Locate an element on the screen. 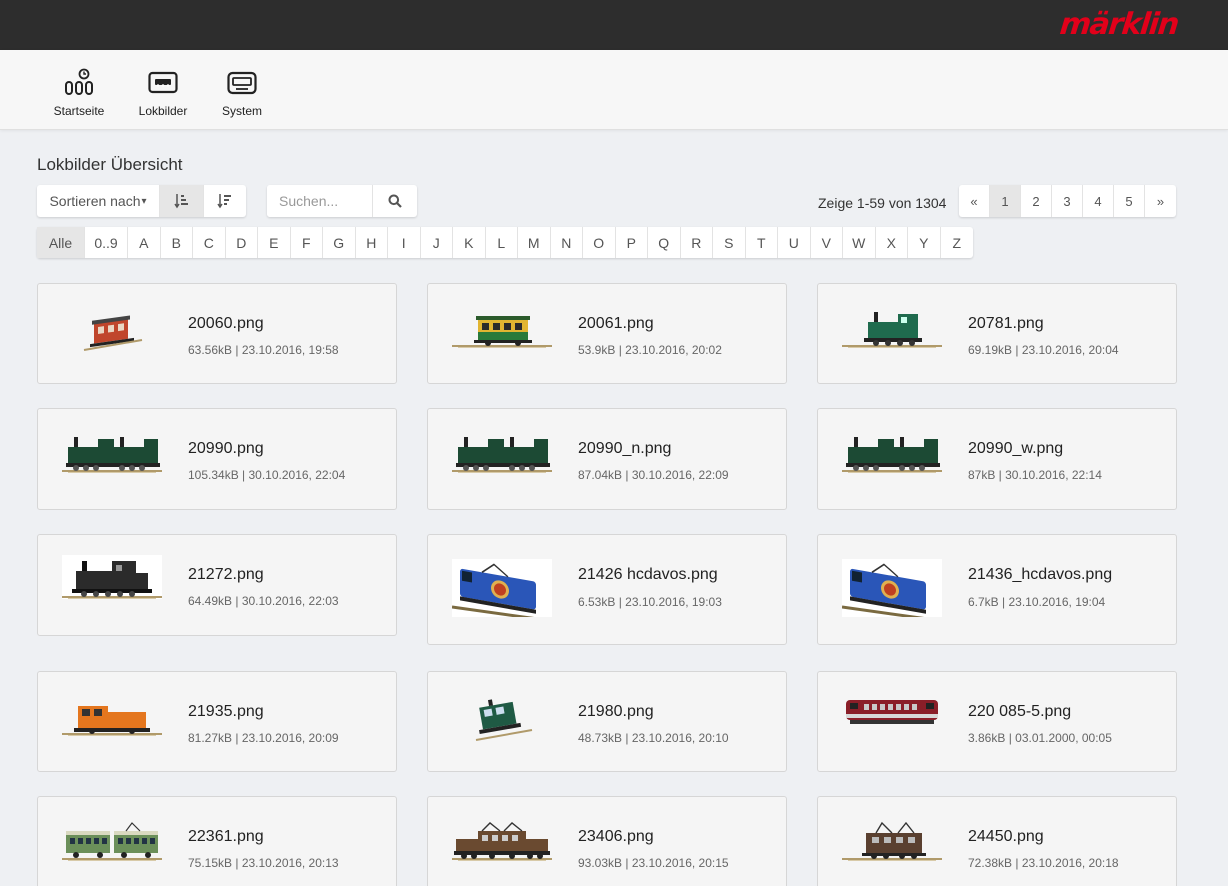 The width and height of the screenshot is (1228, 886). image-filename: 24450.png is located at coordinates (1006, 836).